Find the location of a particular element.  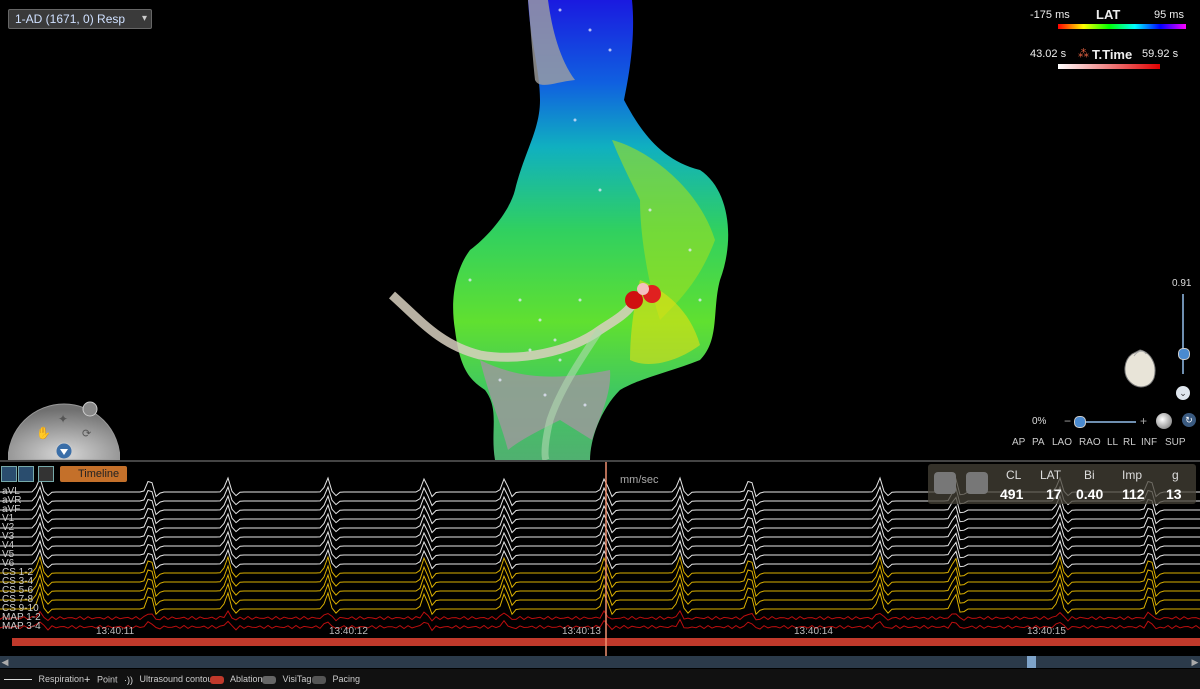

rotate-icon: ↻ is located at coordinates (1189, 420).